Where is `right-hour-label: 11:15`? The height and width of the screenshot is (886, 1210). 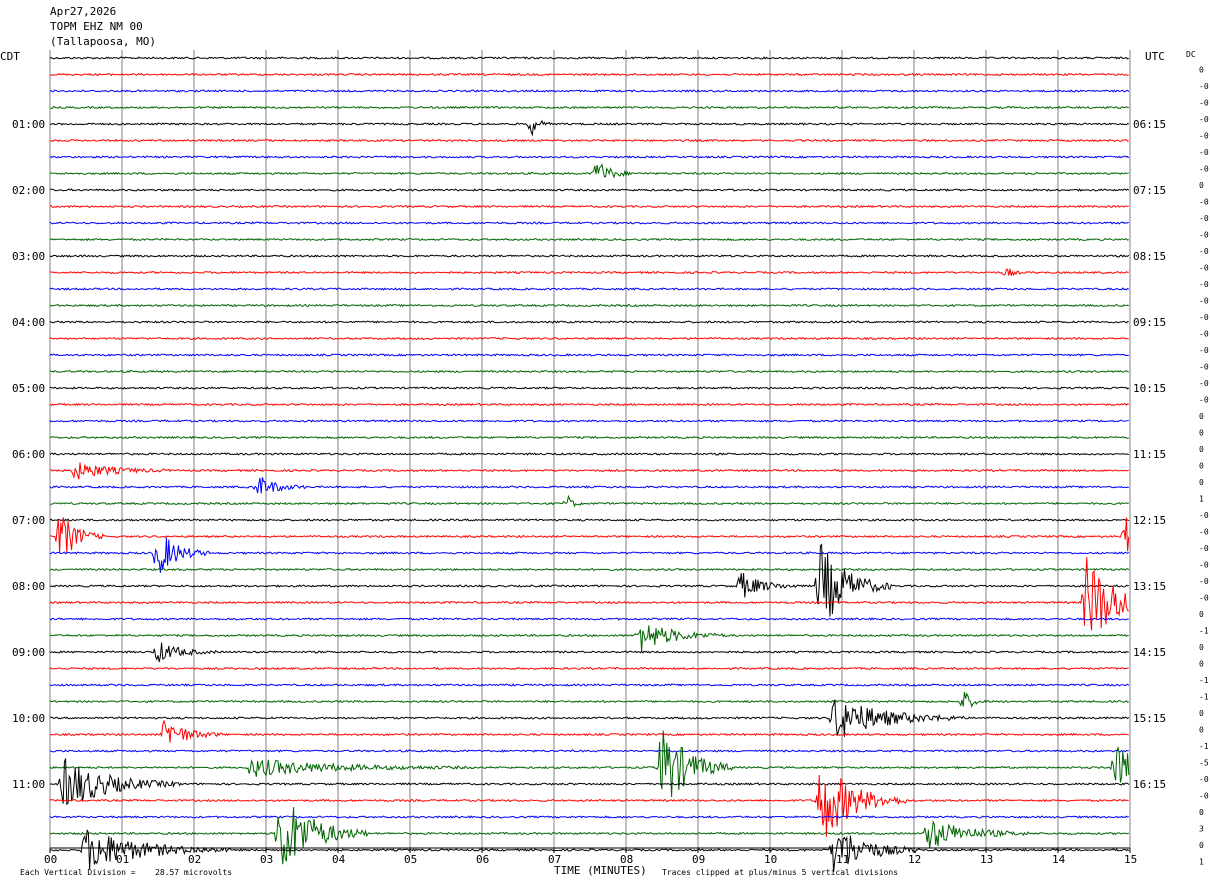
right-hour-label: 11:15 is located at coordinates (1149, 454).